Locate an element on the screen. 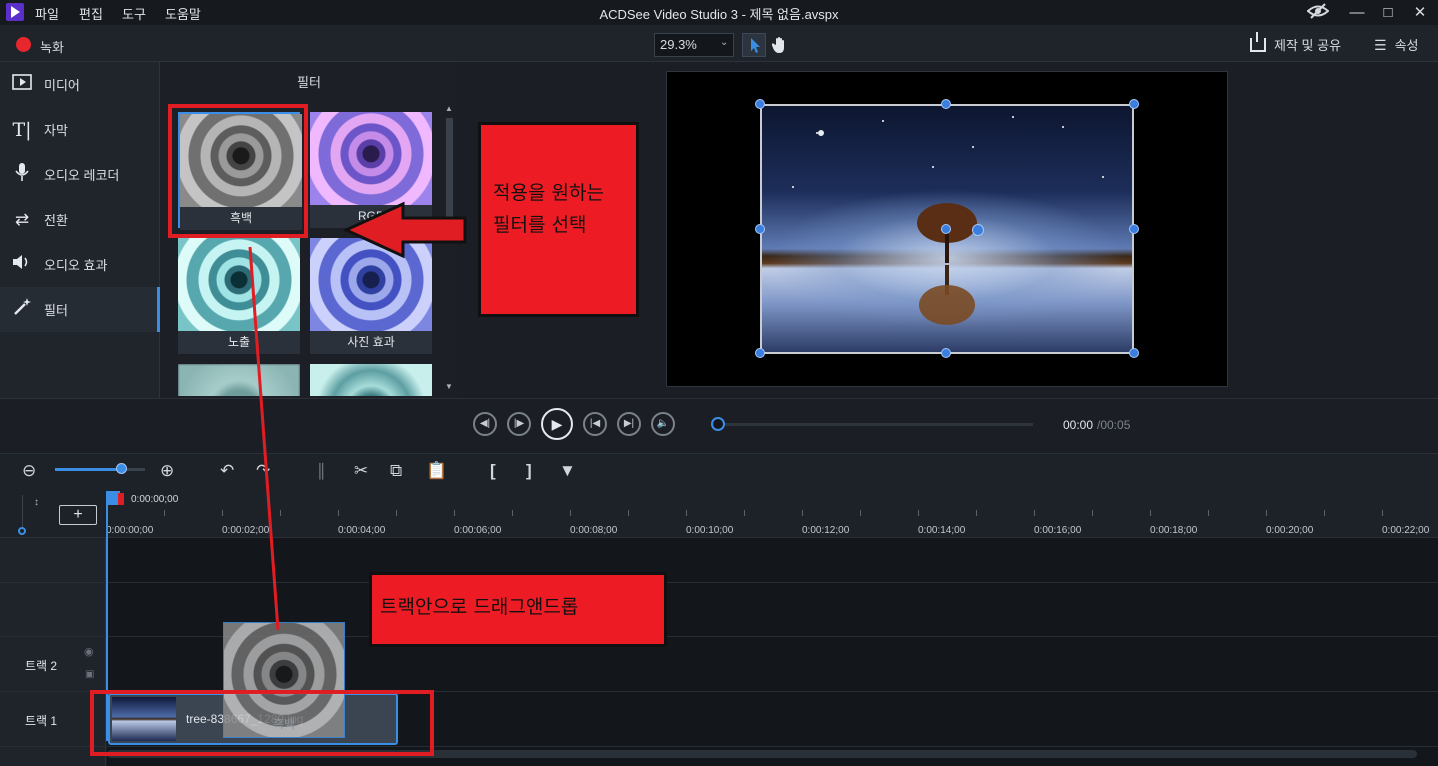 The height and width of the screenshot is (766, 1438). pointer-tool-button is located at coordinates (754, 45).